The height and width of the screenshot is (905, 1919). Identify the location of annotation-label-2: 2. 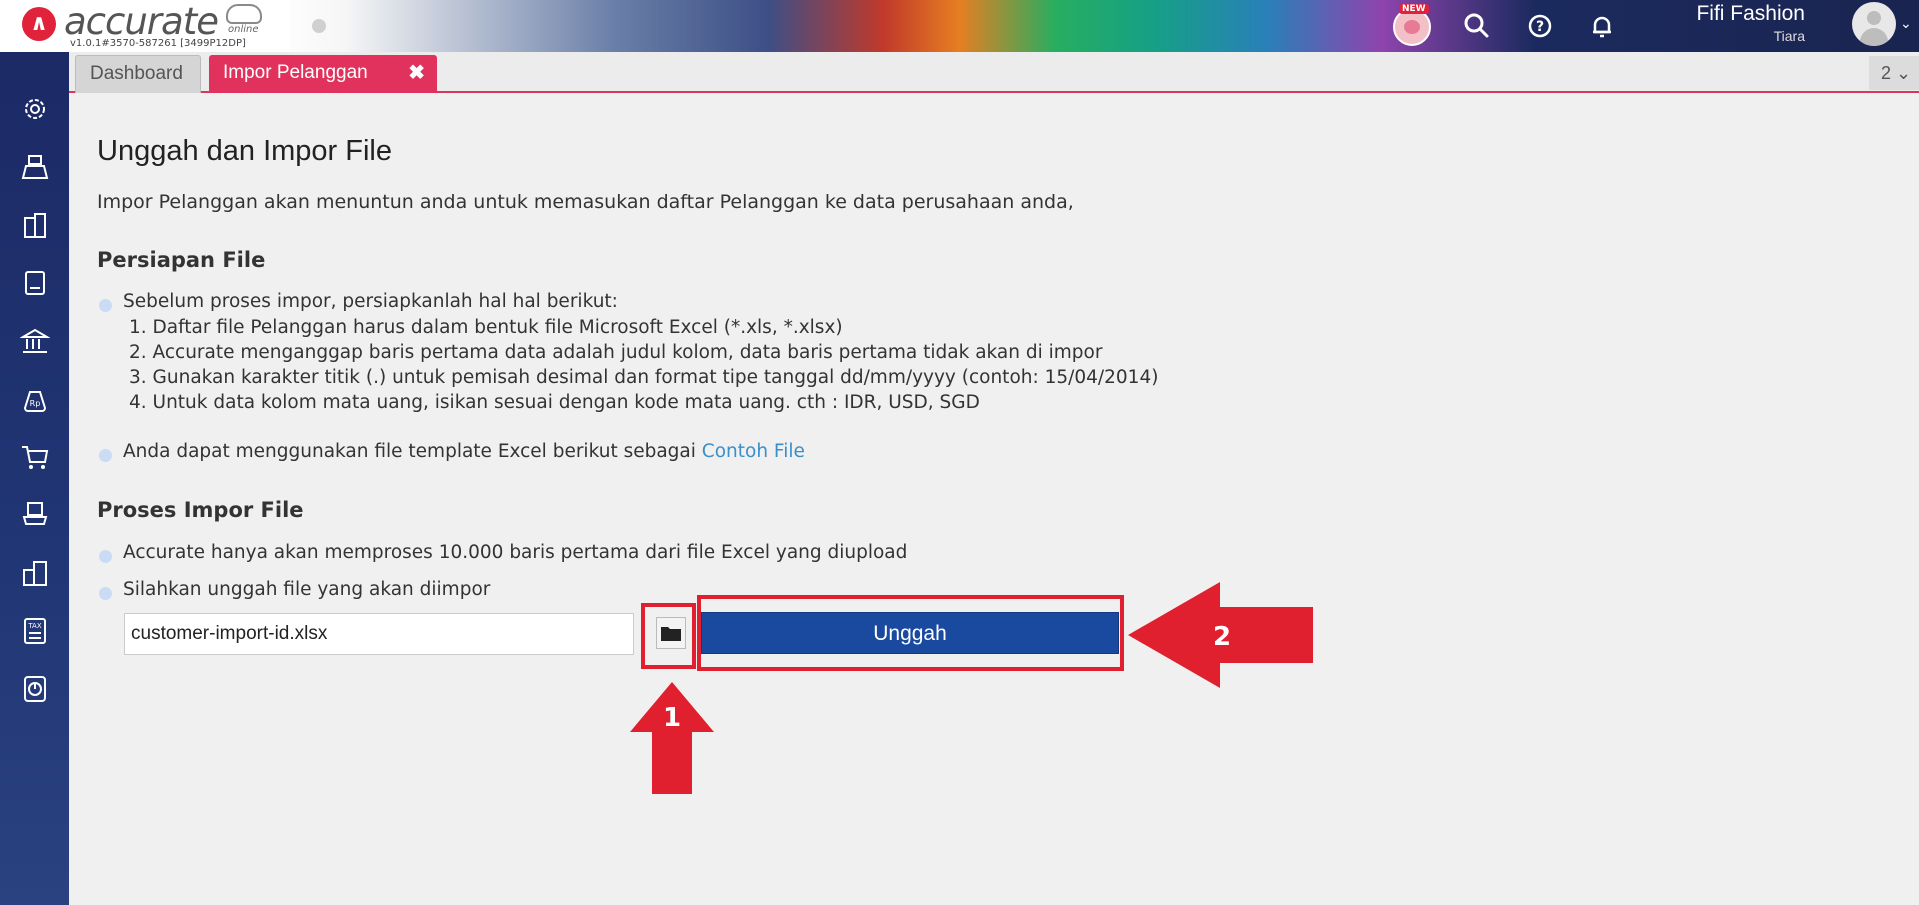
(1222, 637).